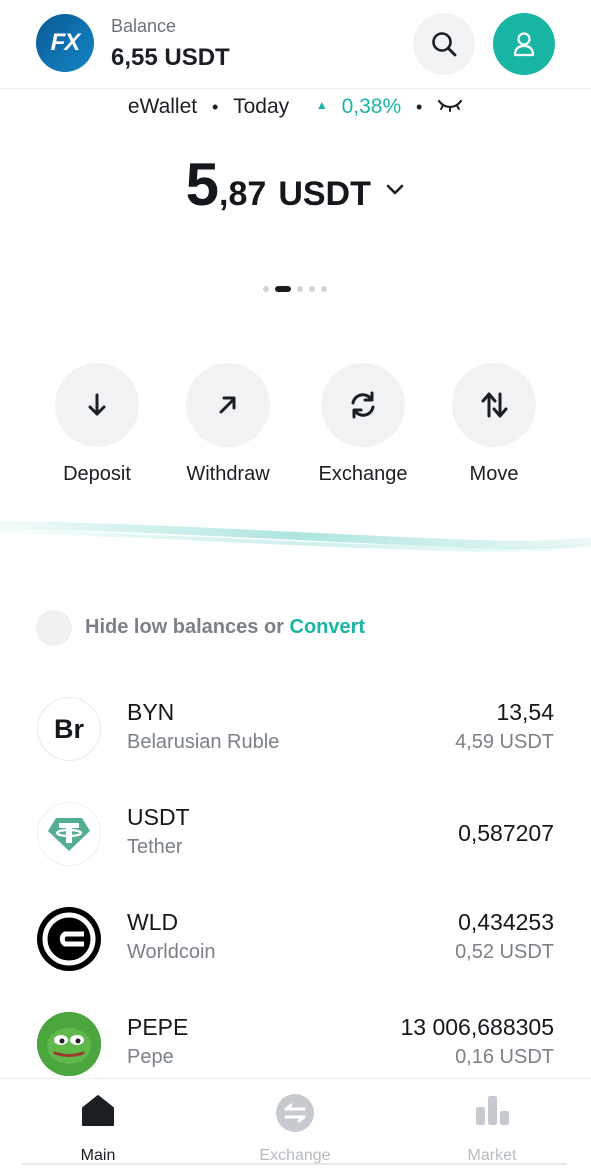  I want to click on period-label: Today, so click(261, 107).